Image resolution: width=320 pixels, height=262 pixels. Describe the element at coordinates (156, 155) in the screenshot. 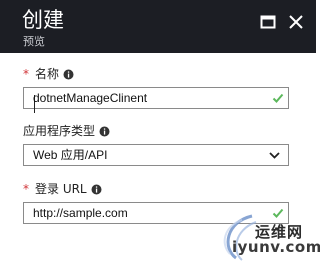

I see `app-type-select: Web 应用/API` at that location.